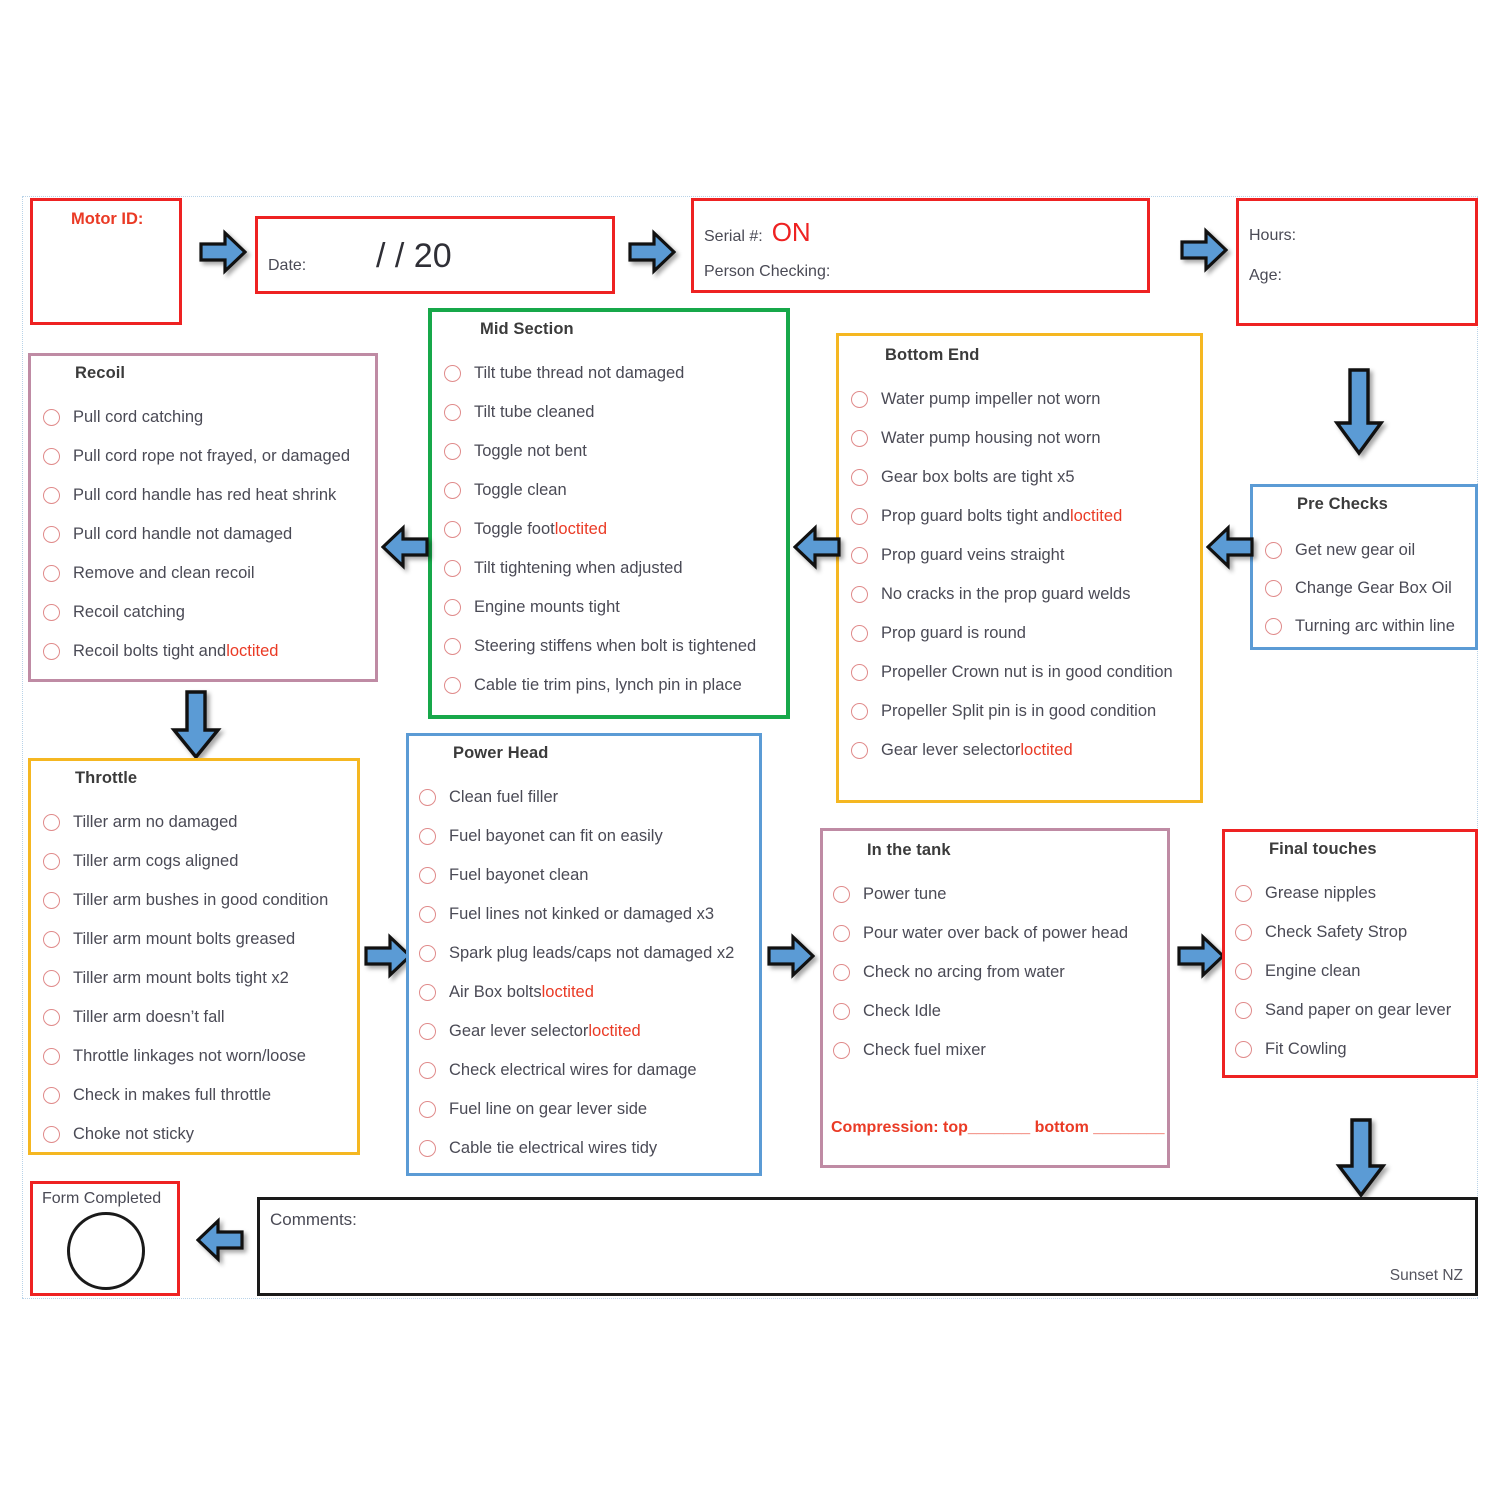 The image size is (1500, 1500). What do you see at coordinates (600, 451) in the screenshot?
I see `list-item: Toggle not bent` at bounding box center [600, 451].